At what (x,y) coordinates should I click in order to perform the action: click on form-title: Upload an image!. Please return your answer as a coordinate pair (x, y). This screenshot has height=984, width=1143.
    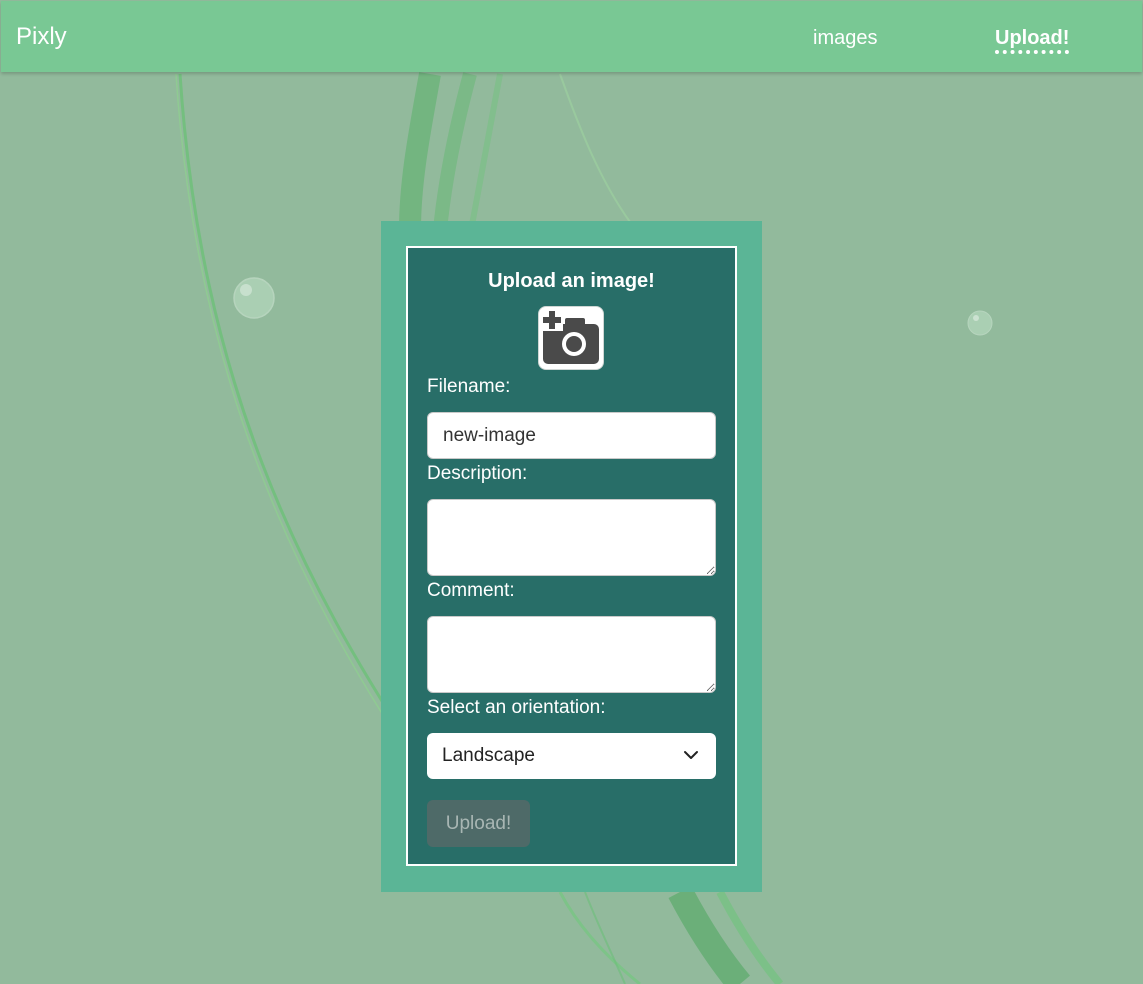
    Looking at the image, I should click on (571, 281).